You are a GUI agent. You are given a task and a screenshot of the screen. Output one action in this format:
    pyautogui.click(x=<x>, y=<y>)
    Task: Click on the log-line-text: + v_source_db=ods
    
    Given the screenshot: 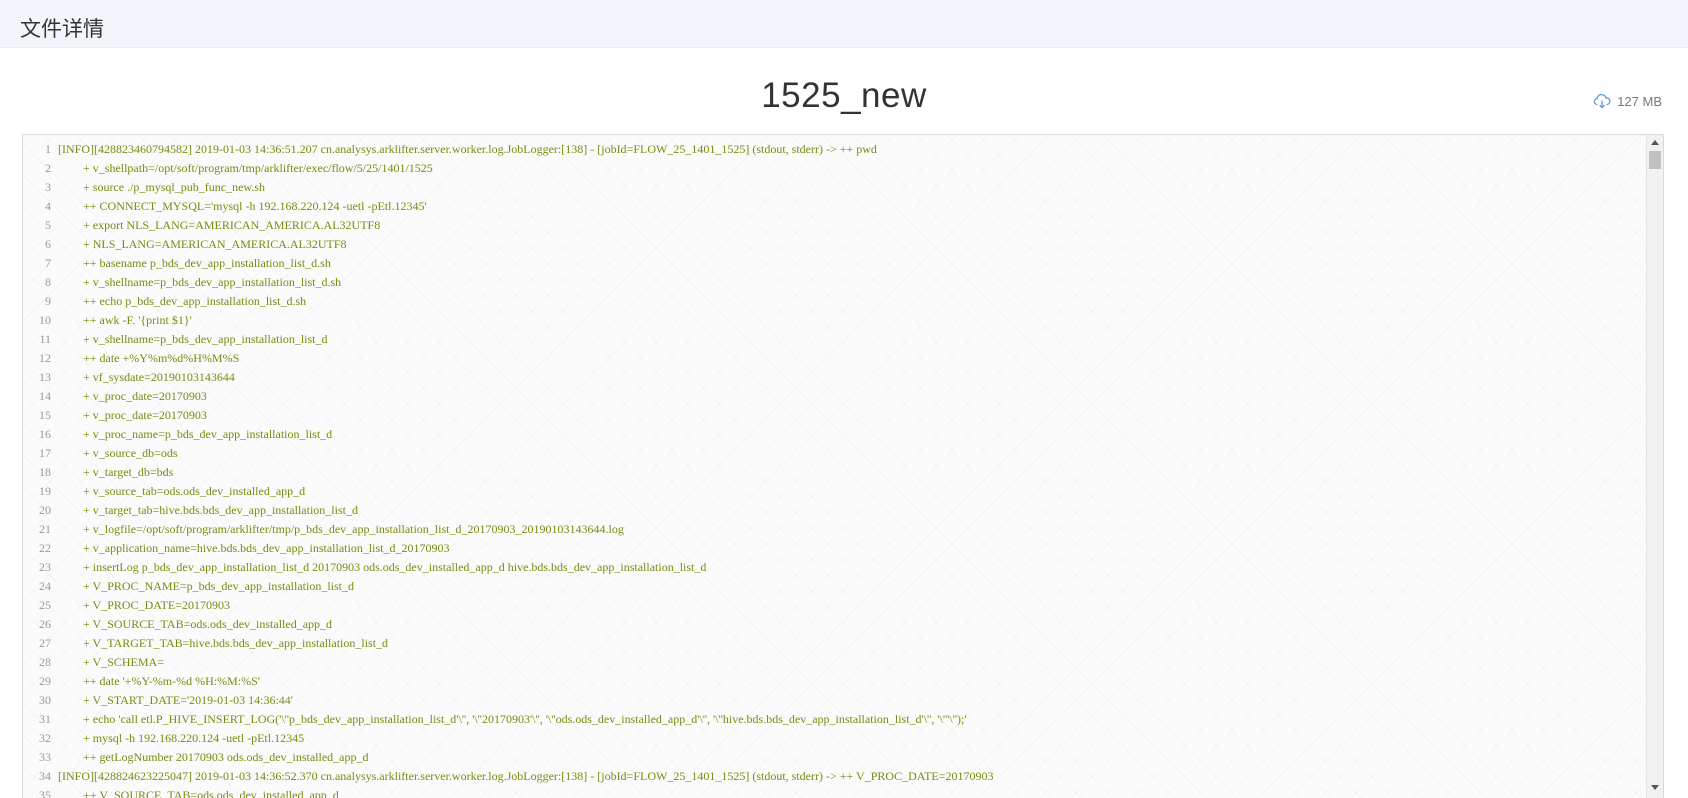 What is the action you would take?
    pyautogui.click(x=130, y=453)
    